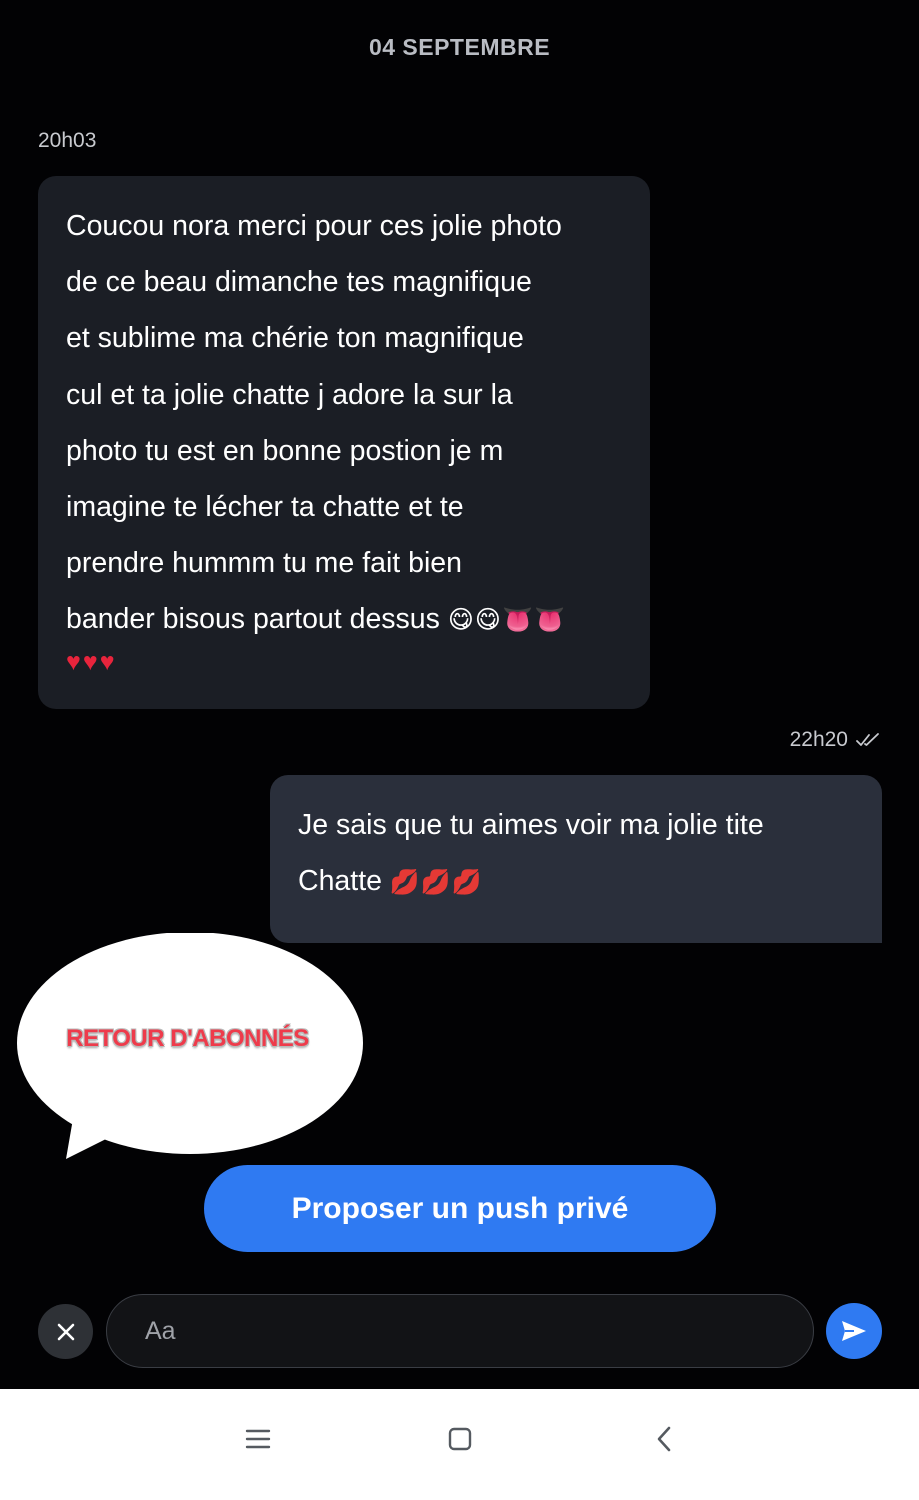 This screenshot has width=919, height=1500. I want to click on speech-bubble-text: RETOUR D'ABONNÉS, so click(187, 1038).